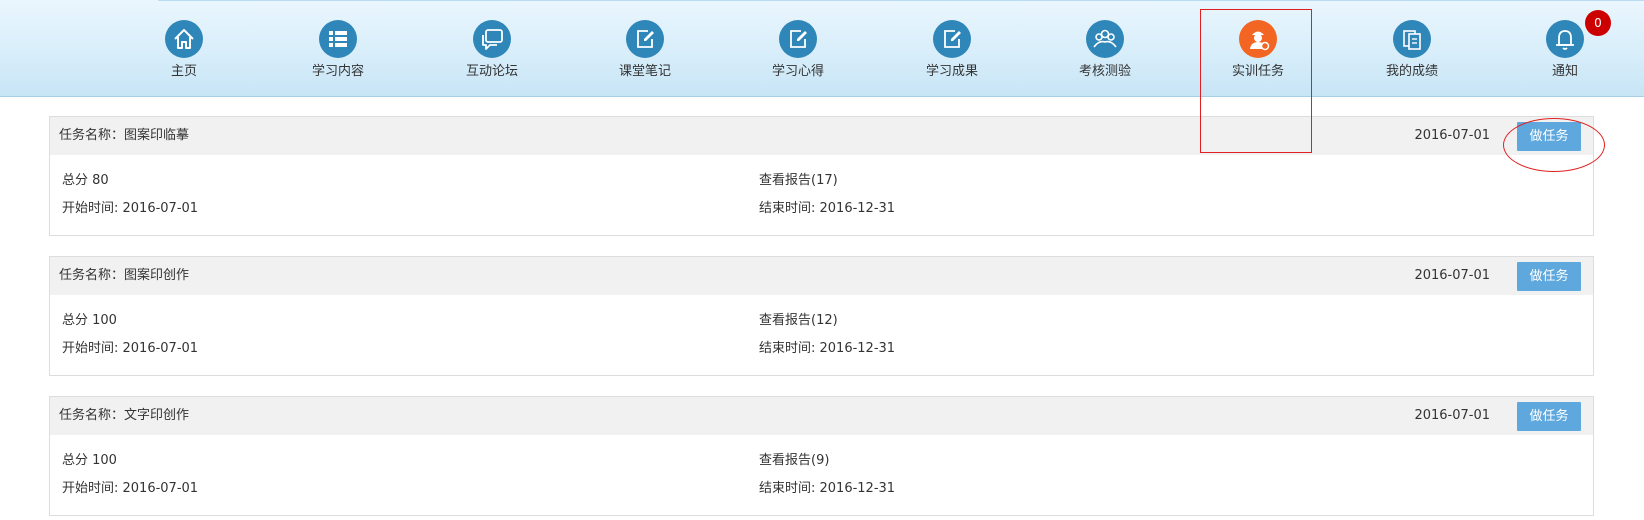 The height and width of the screenshot is (520, 1644). What do you see at coordinates (338, 39) in the screenshot?
I see `list-icon` at bounding box center [338, 39].